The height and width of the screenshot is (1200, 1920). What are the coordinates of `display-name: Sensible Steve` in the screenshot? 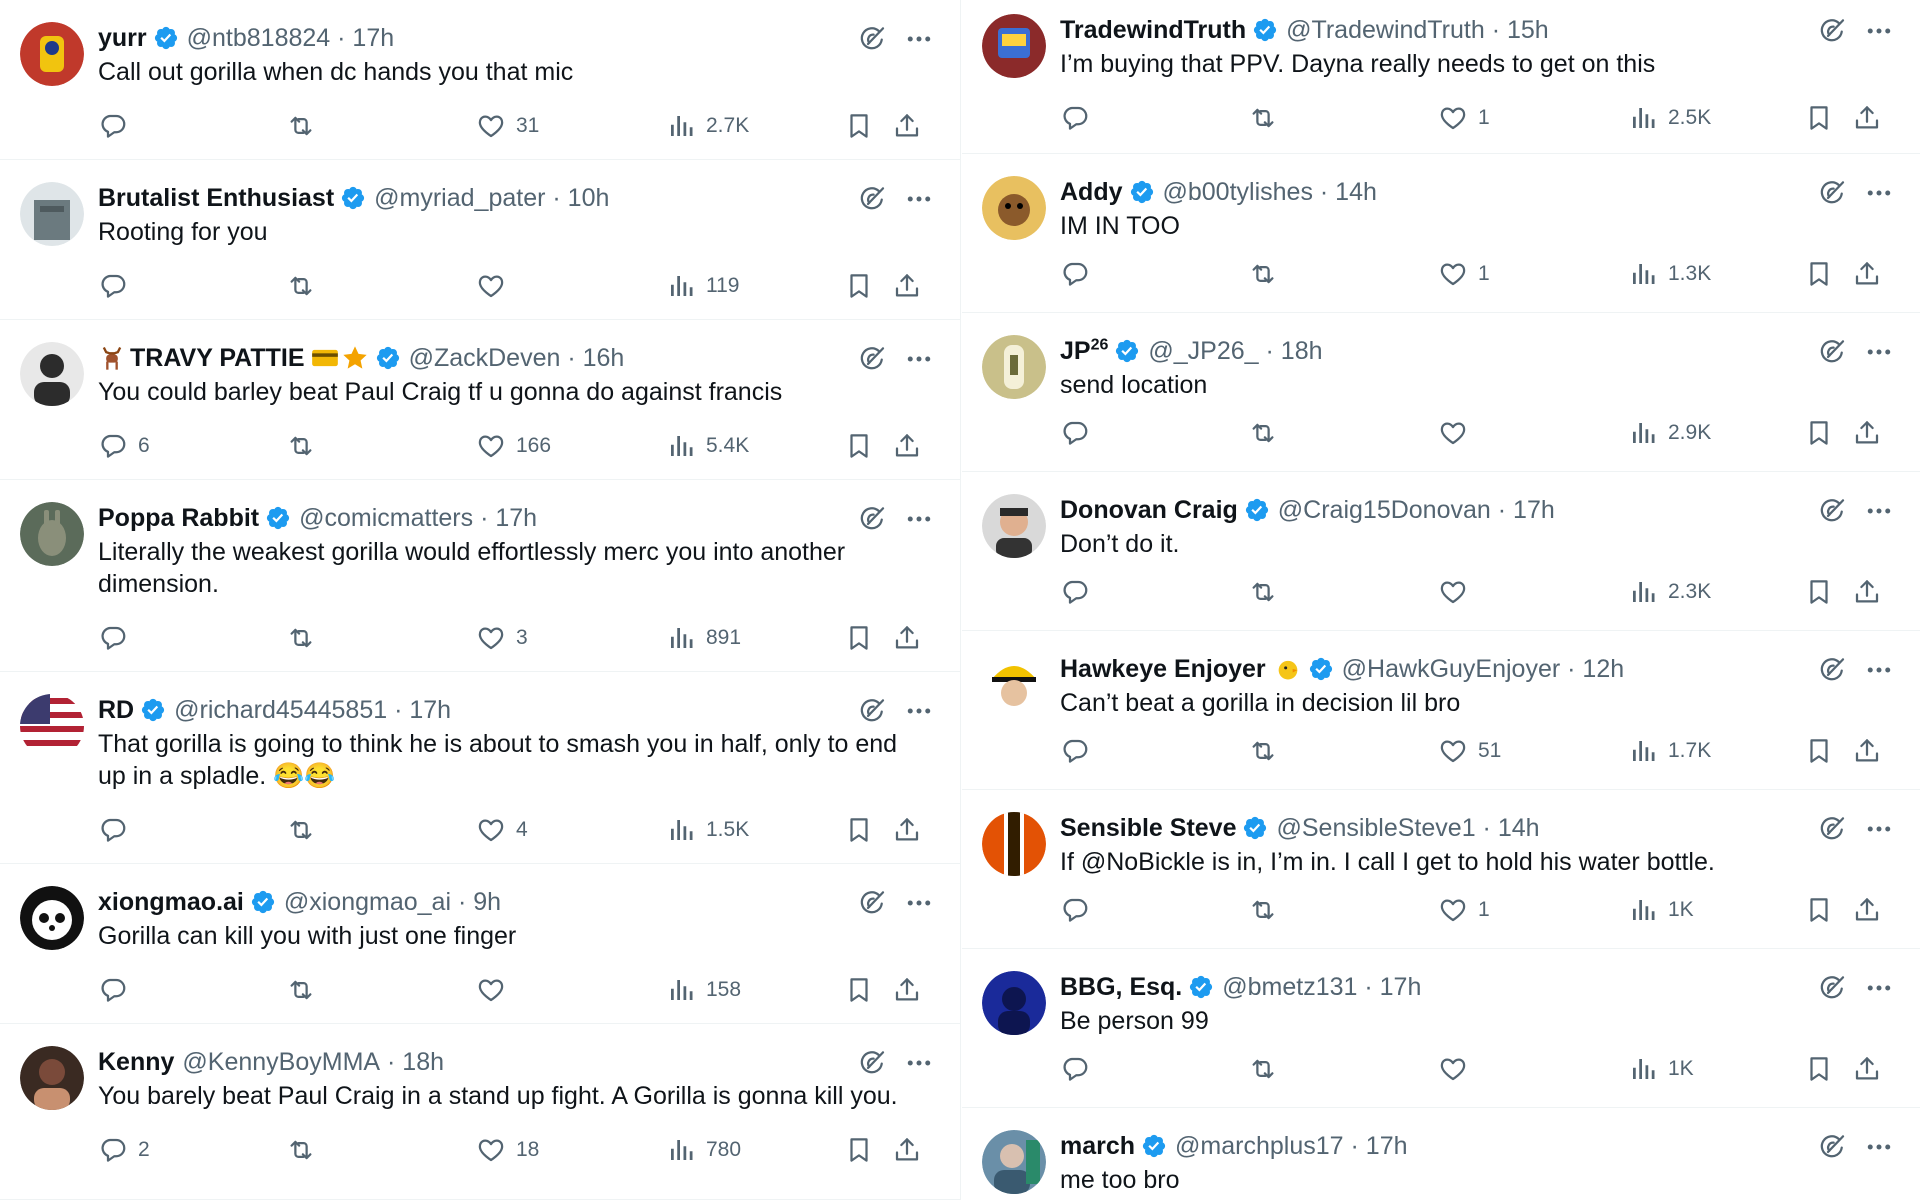 It's located at (1148, 828).